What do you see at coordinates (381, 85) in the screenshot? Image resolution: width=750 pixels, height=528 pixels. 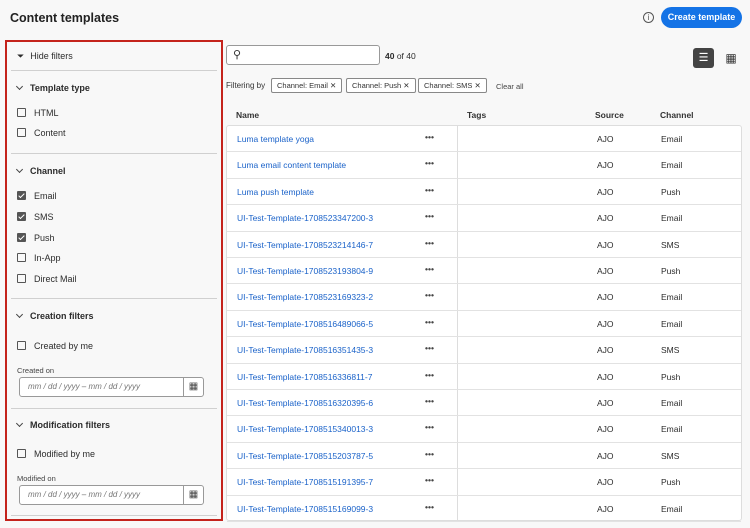 I see `filter-chip-push: Channel: Push ✕` at bounding box center [381, 85].